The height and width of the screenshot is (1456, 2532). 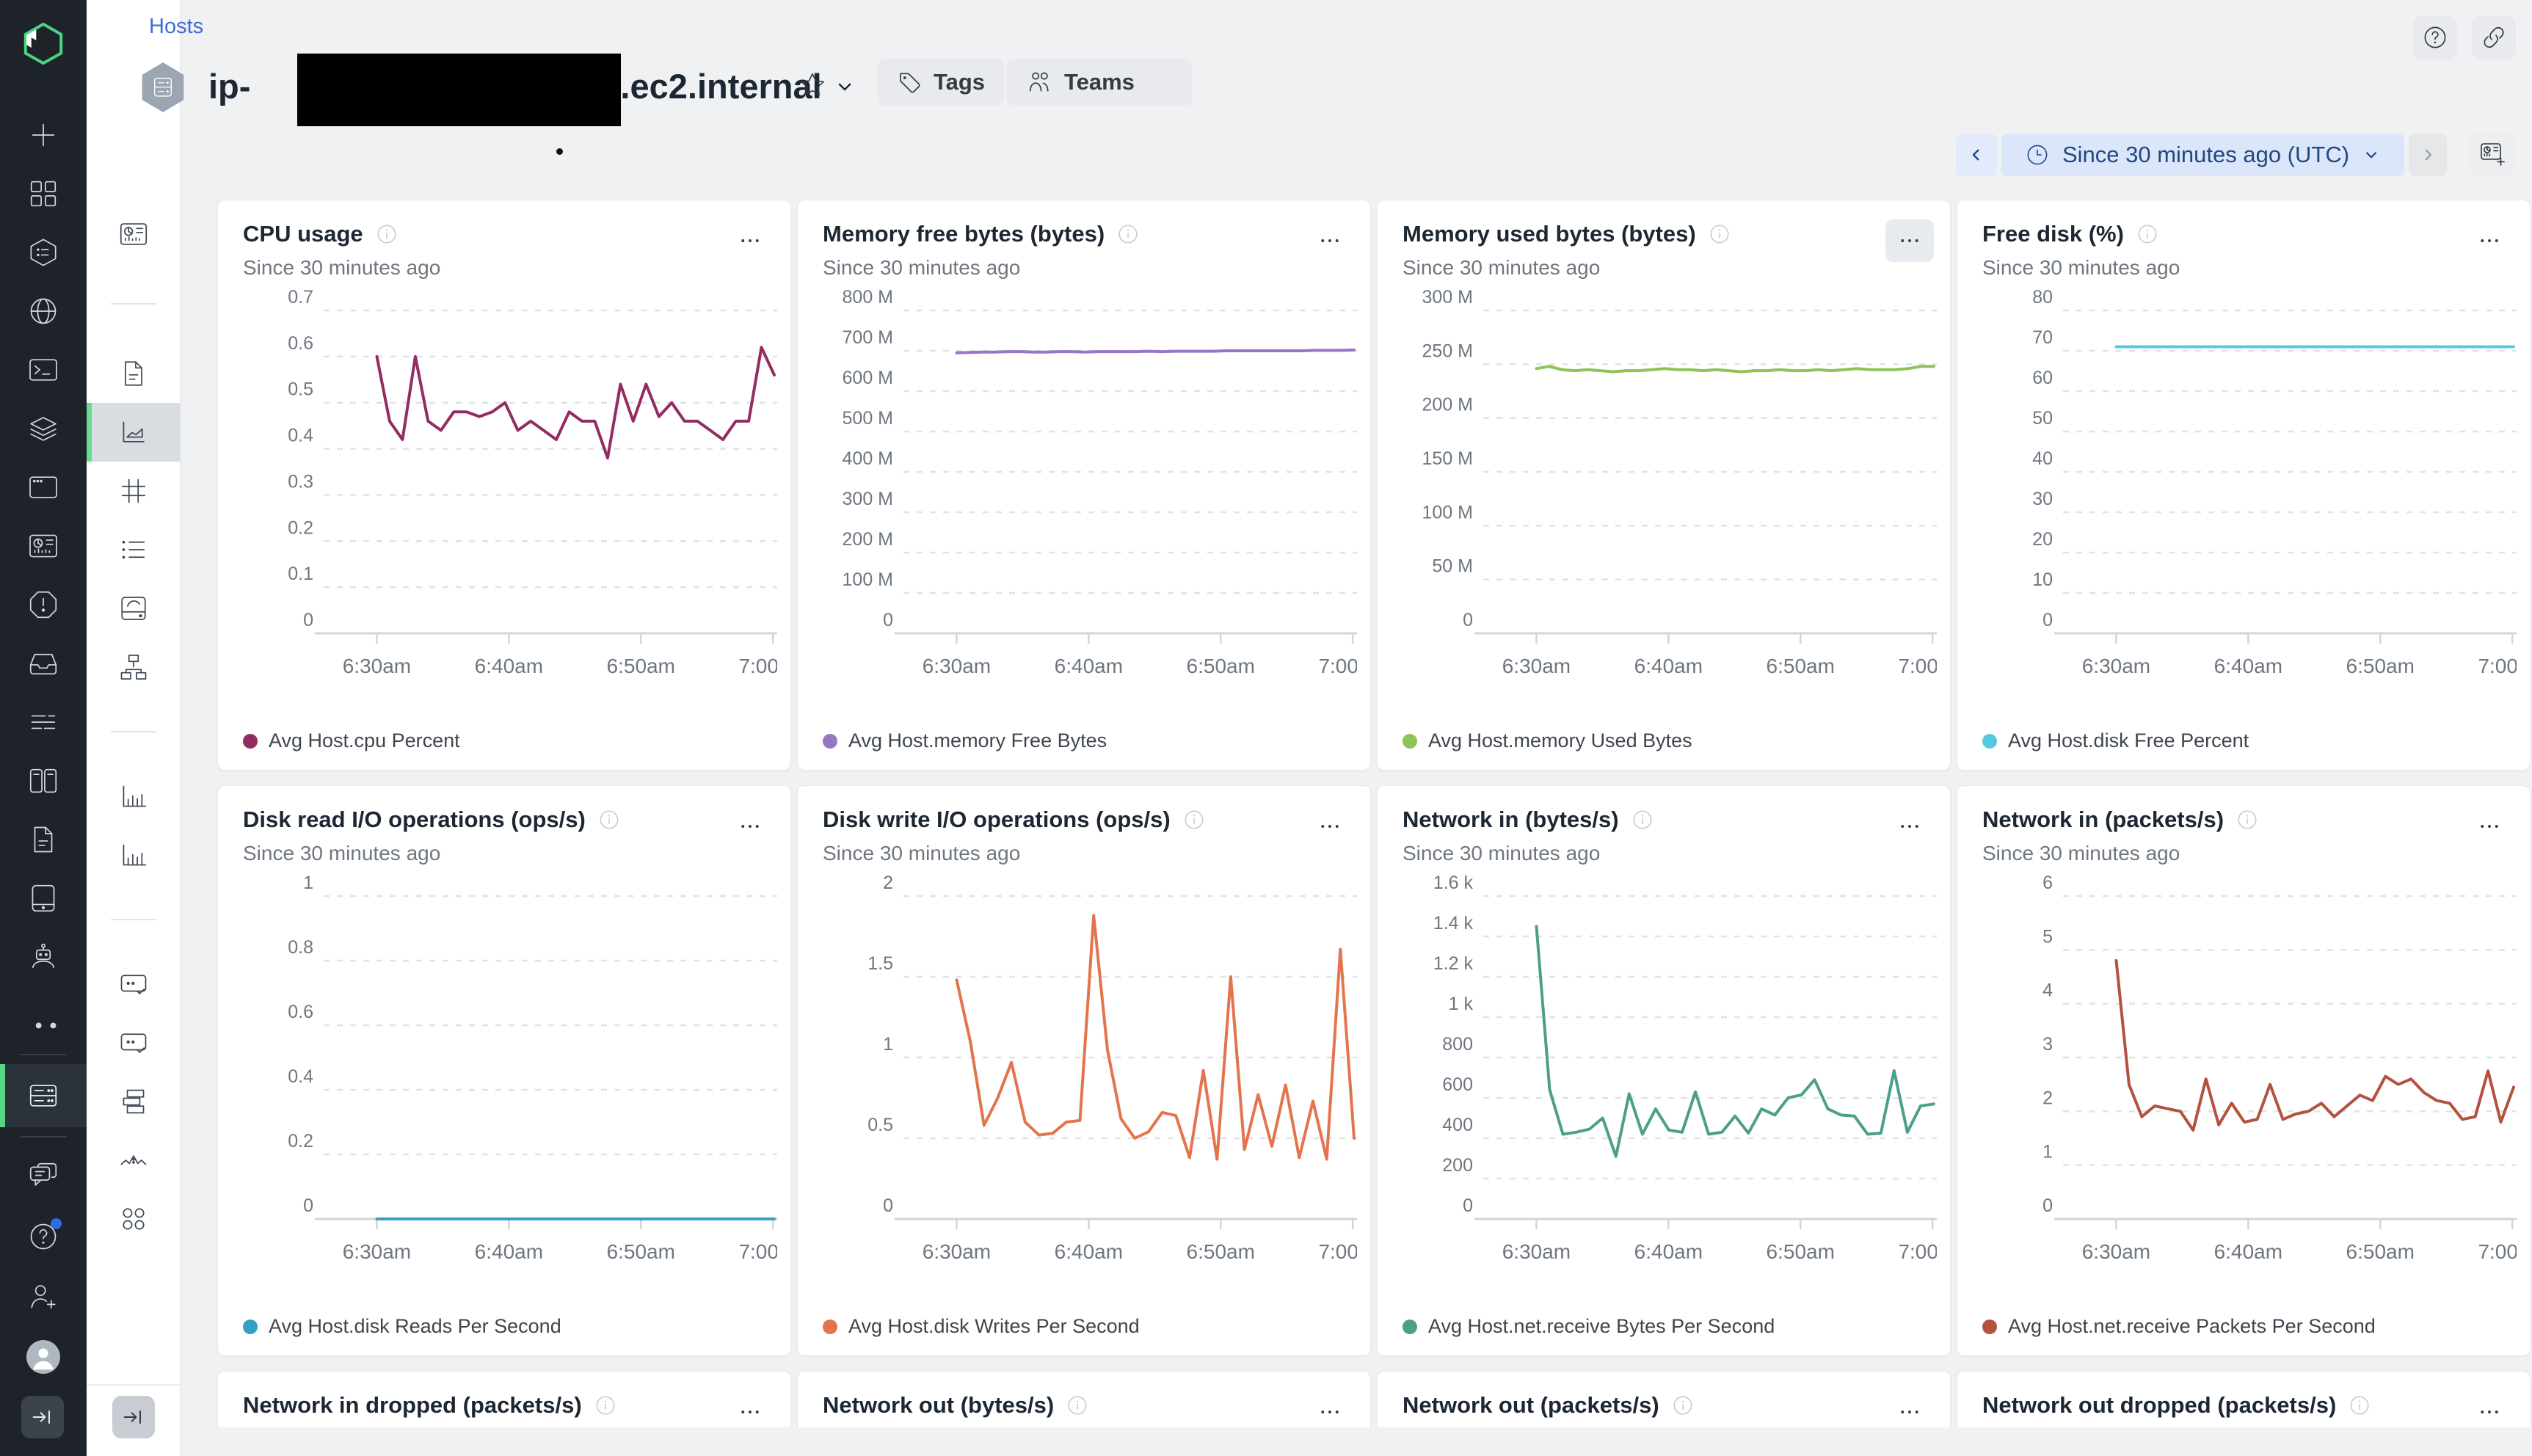 What do you see at coordinates (965, 741) in the screenshot?
I see `legend-item: Avg Host.memory Free Bytes` at bounding box center [965, 741].